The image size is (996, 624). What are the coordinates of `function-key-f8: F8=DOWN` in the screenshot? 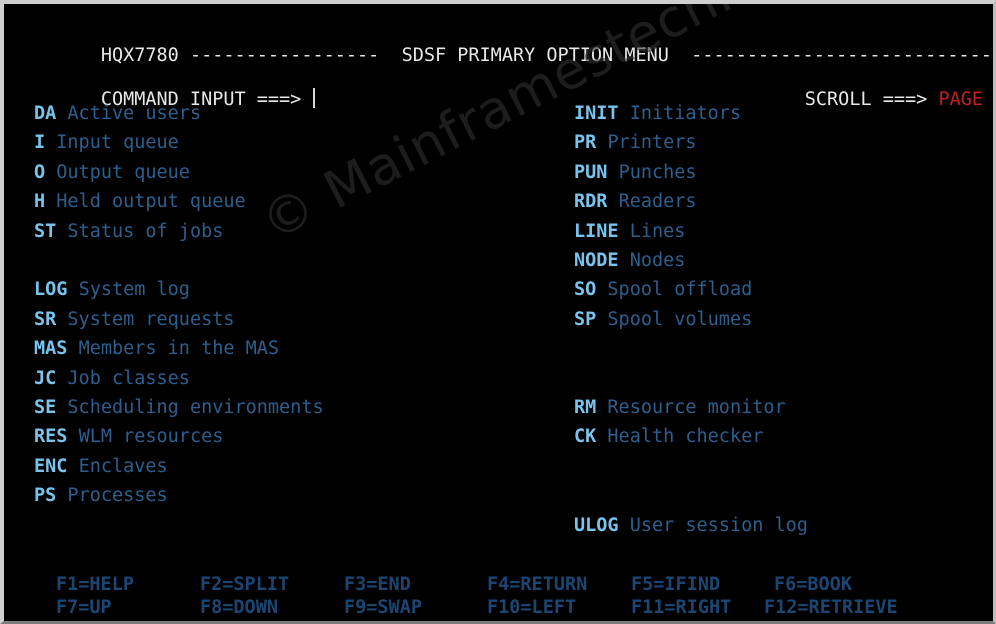 It's located at (239, 607).